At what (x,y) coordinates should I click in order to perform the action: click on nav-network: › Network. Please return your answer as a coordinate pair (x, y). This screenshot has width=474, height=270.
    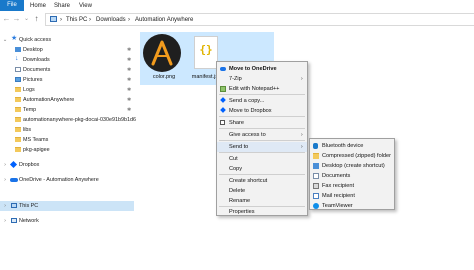
    Looking at the image, I should click on (67, 221).